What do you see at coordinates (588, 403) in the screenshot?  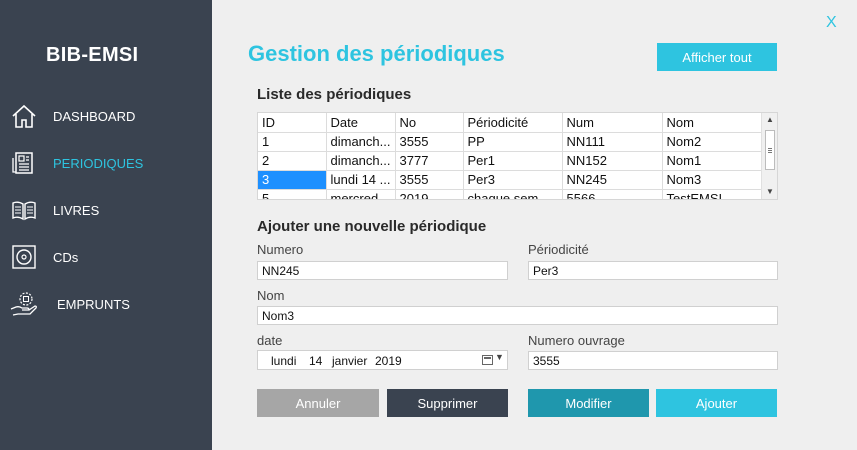 I see `modifier-button: Modifier` at bounding box center [588, 403].